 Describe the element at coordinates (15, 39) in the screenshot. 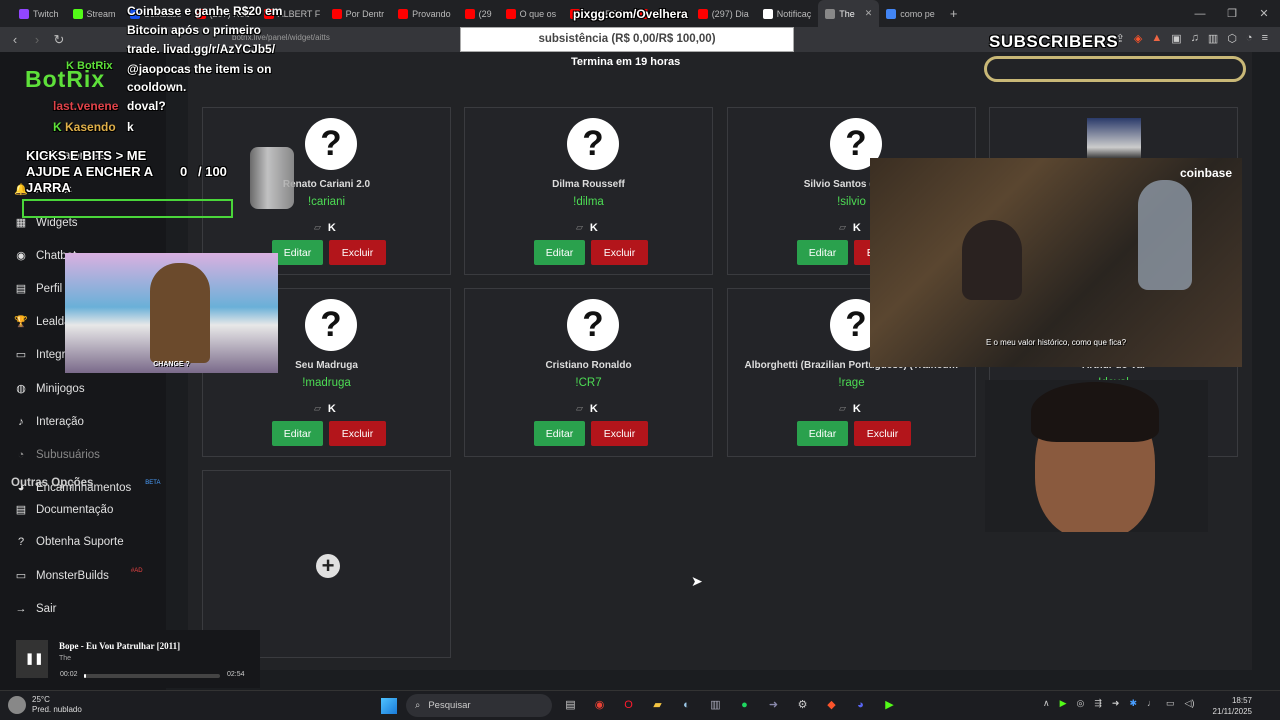

I see `back-icon: ‹` at that location.